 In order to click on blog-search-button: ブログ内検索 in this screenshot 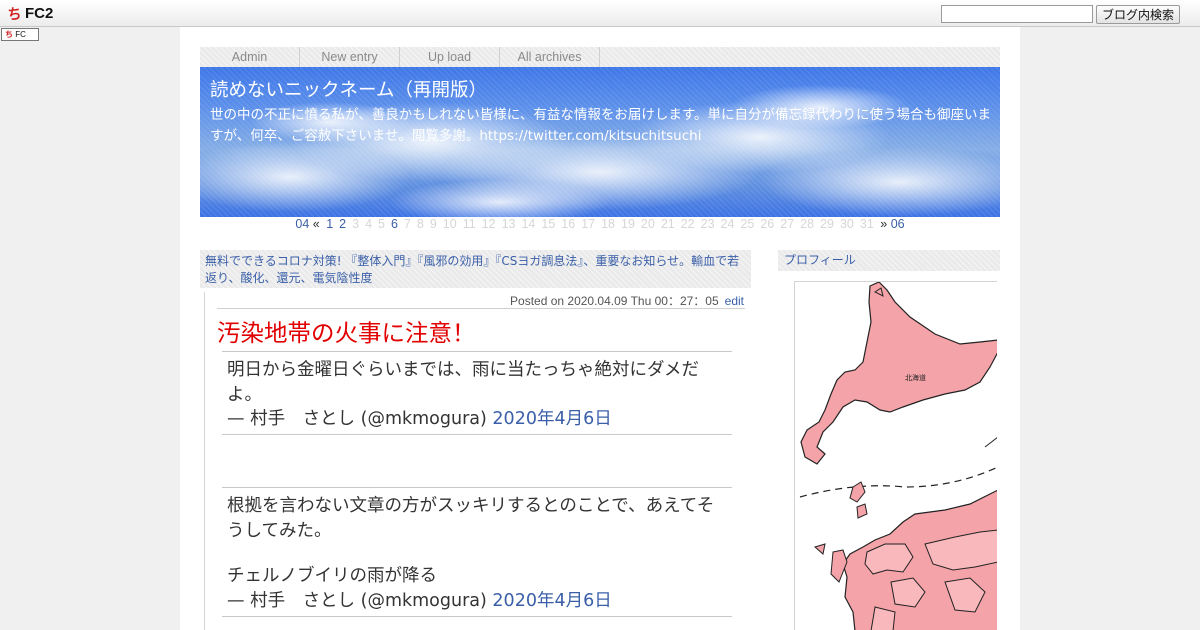, I will do `click(1138, 14)`.